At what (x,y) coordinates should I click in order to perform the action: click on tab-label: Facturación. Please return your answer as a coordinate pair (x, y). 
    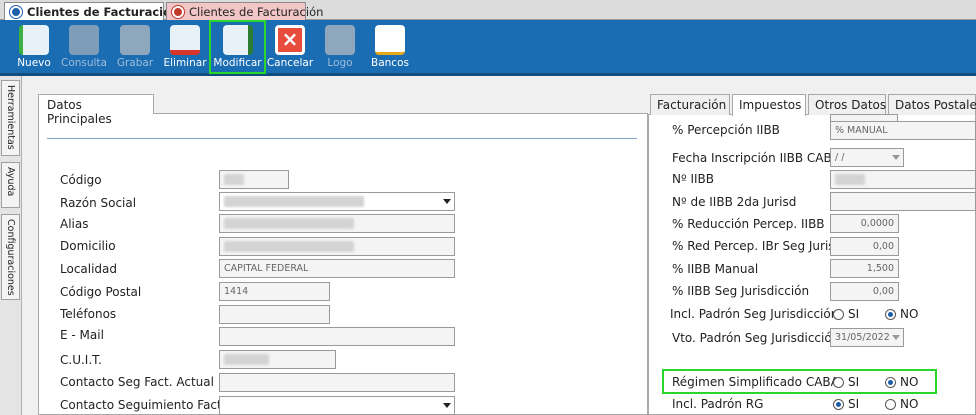
    Looking at the image, I should click on (692, 105).